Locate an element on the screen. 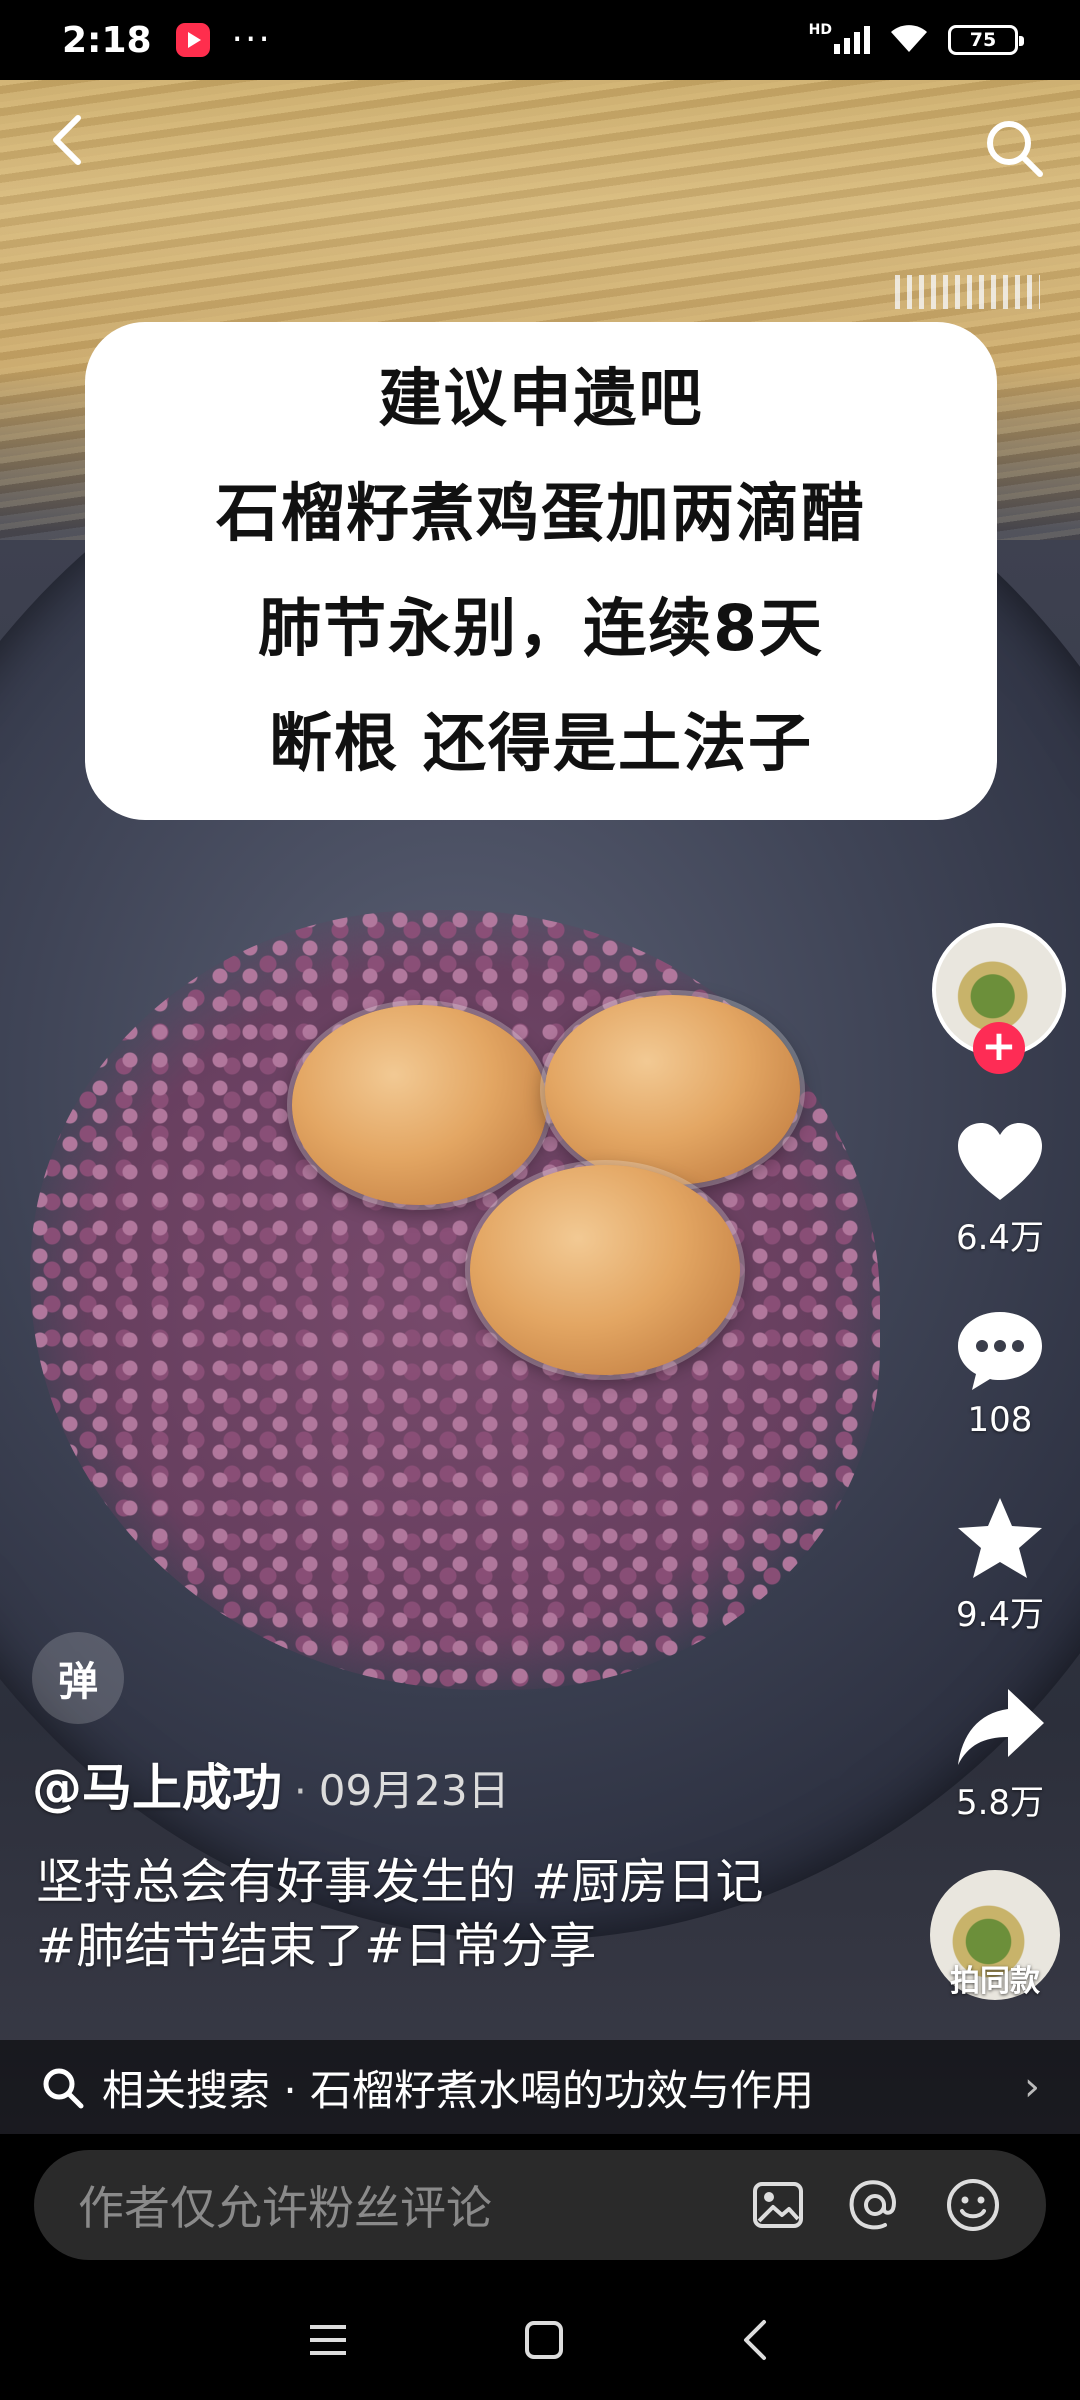 This screenshot has width=1080, height=2400. follow-button: + is located at coordinates (999, 1048).